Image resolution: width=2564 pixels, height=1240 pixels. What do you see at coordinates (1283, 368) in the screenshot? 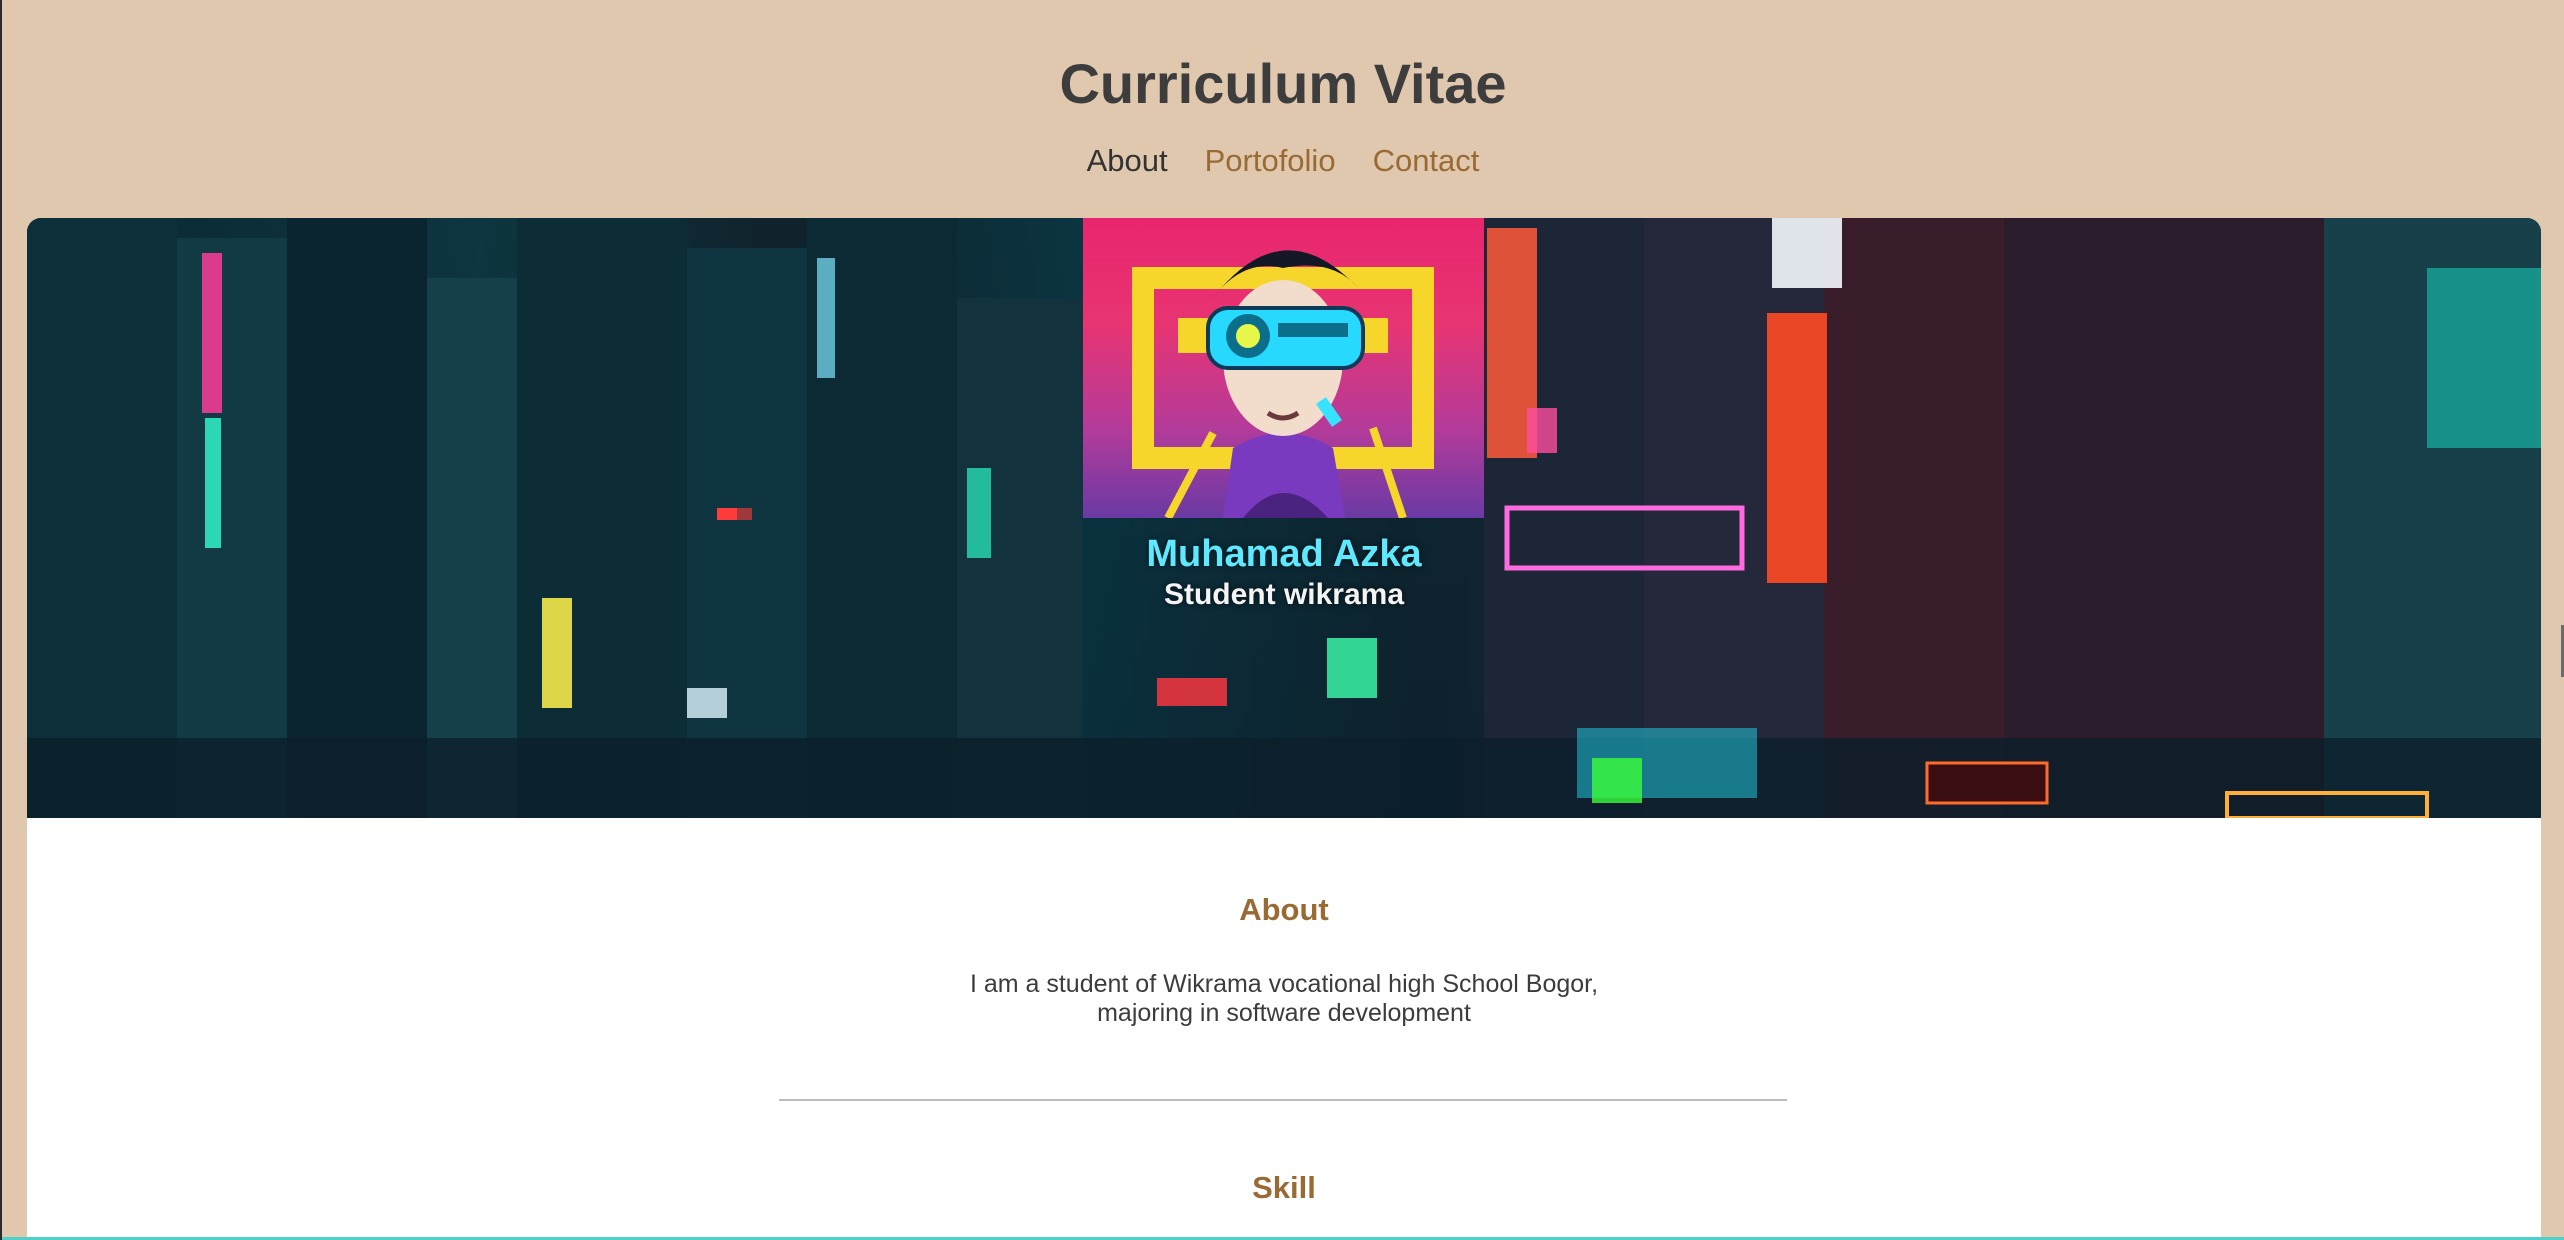
I see `profile-portrait-image` at bounding box center [1283, 368].